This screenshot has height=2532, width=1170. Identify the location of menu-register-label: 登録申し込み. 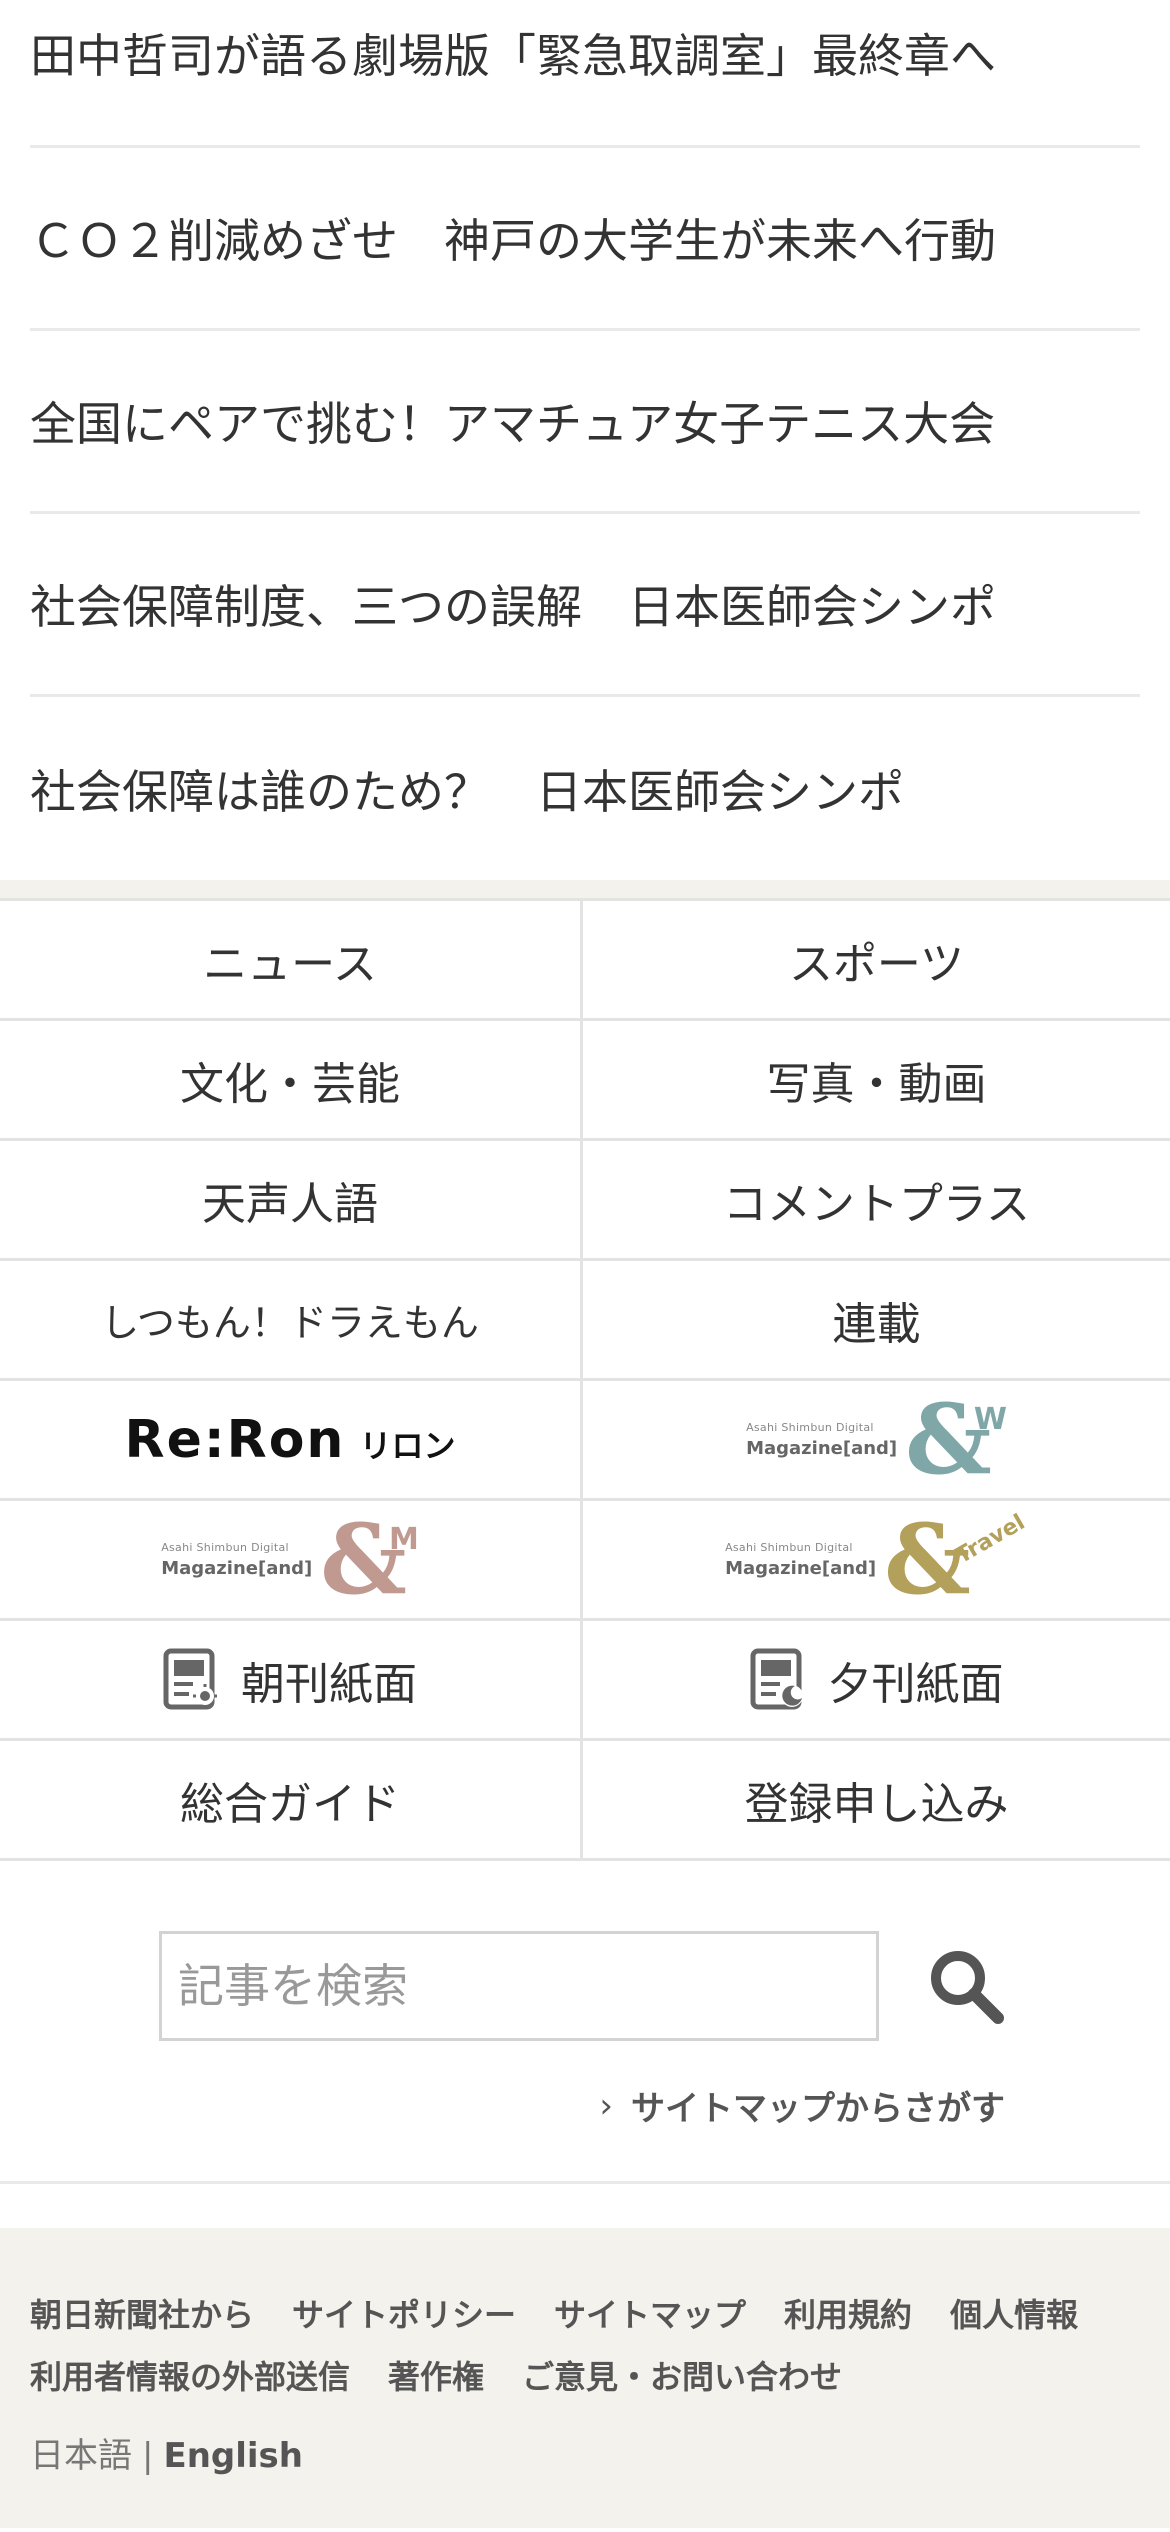
(876, 1804).